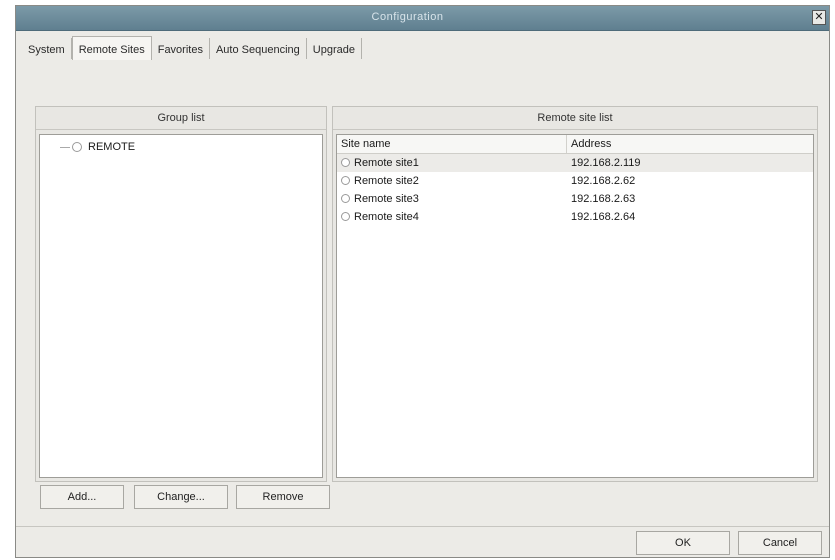  I want to click on group-list-header: Group list, so click(181, 118).